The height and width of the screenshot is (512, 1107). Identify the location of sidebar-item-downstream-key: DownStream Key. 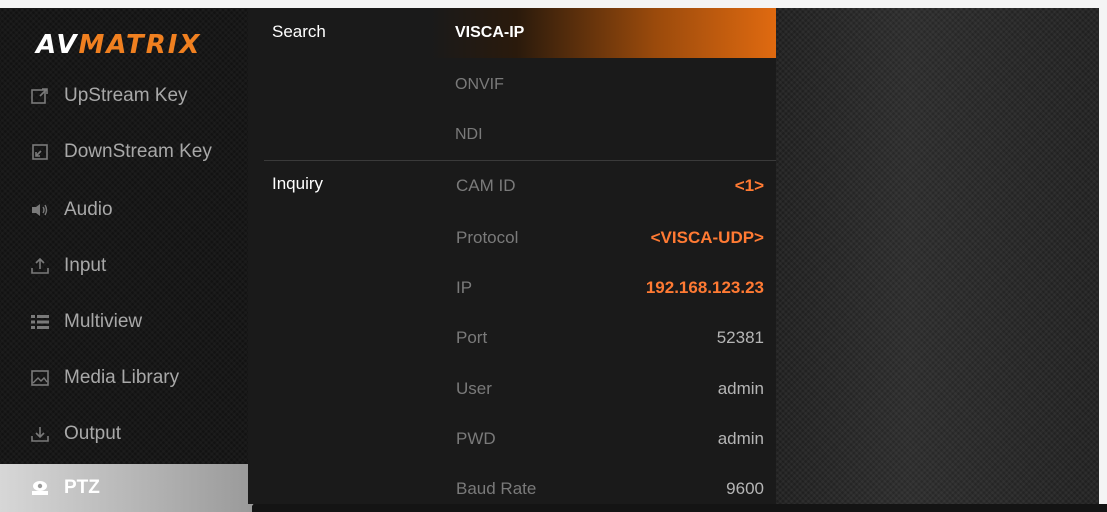
(124, 152).